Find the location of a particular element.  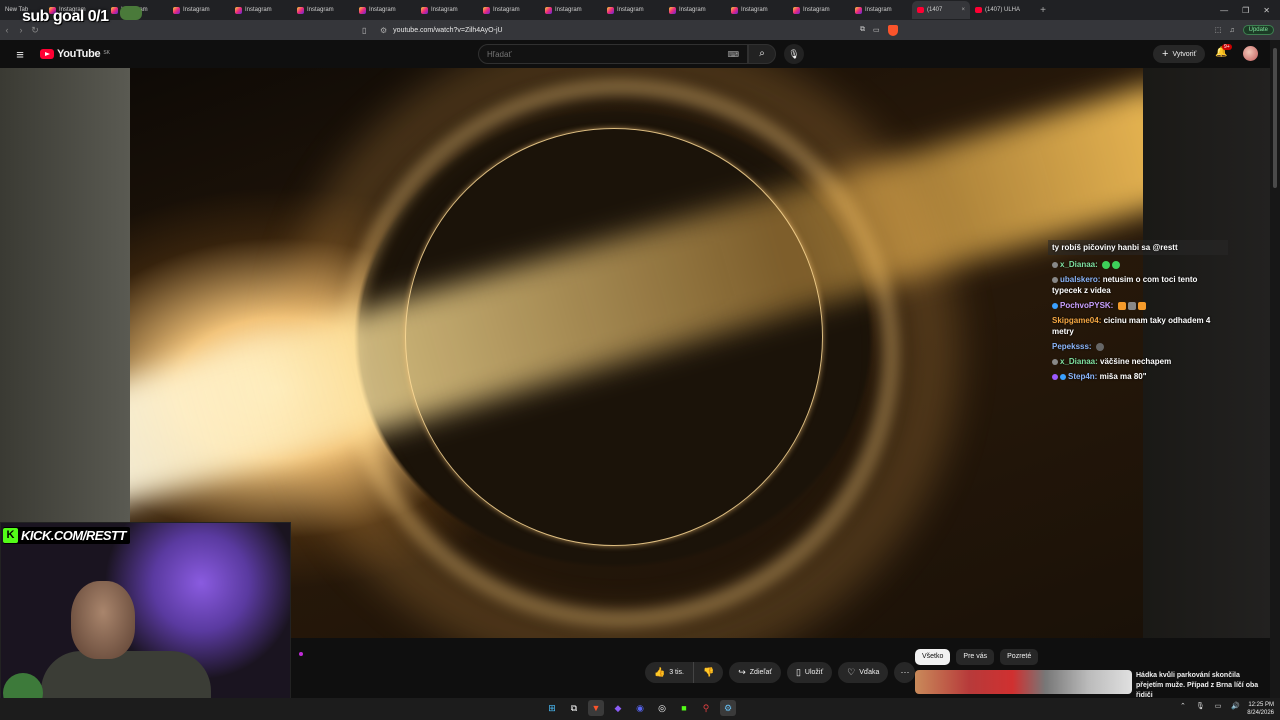

kick-icon: ■ is located at coordinates (684, 708).